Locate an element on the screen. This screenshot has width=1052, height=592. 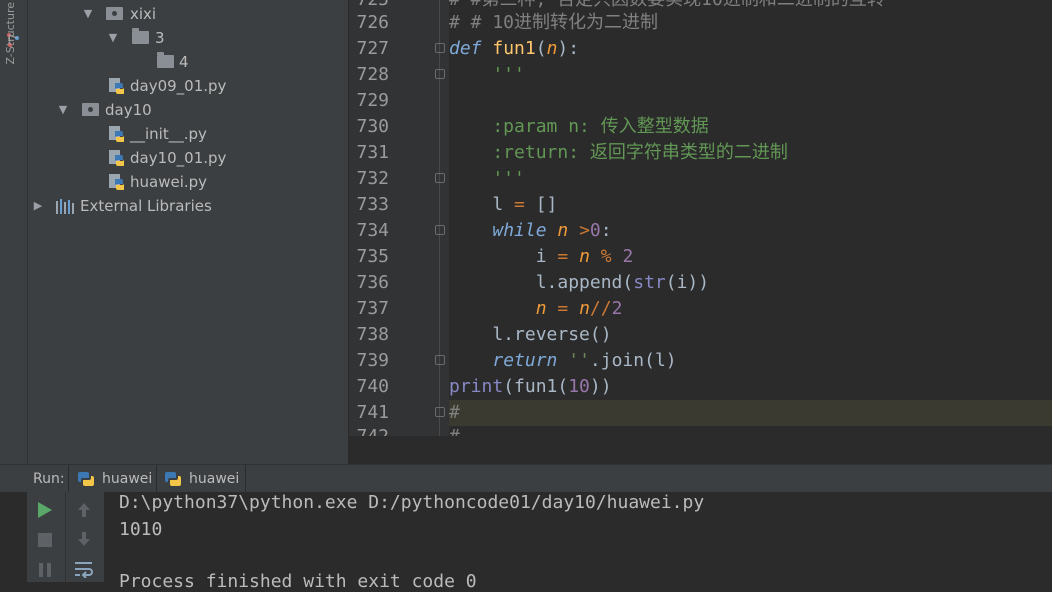
left-tool-stripe: Z-Structure is located at coordinates (14, 232).